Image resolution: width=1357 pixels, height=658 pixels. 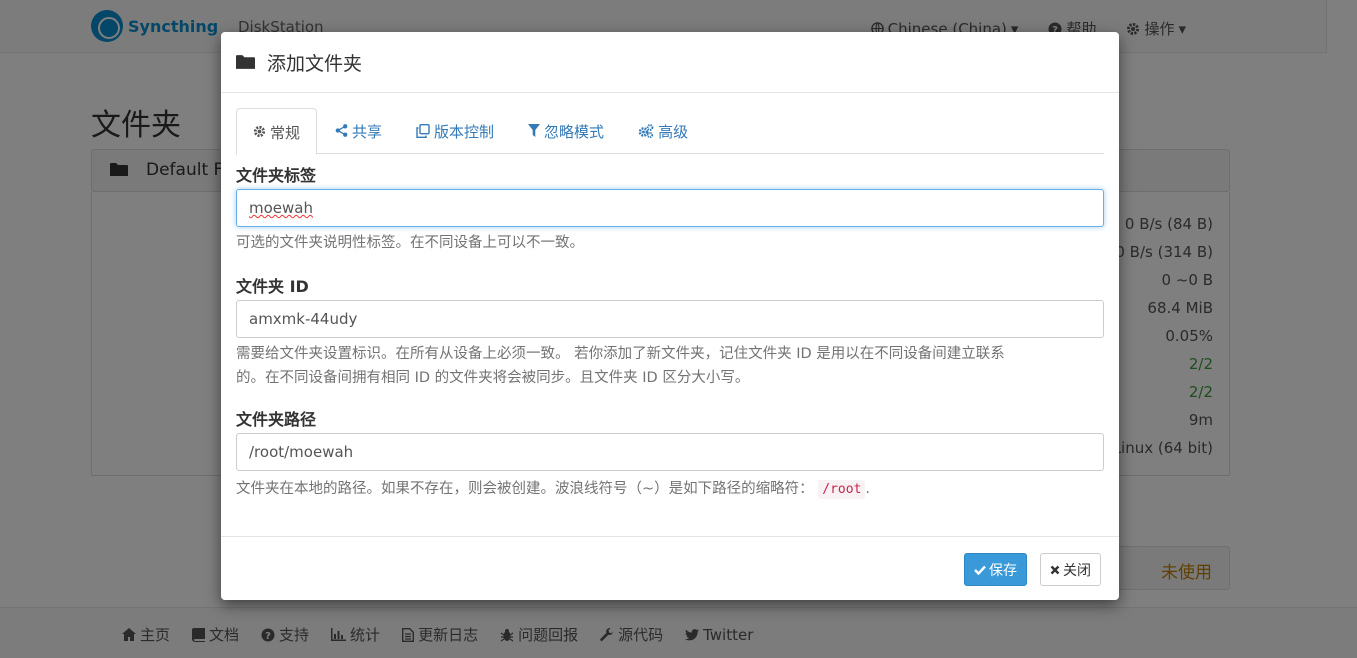 What do you see at coordinates (285, 133) in the screenshot?
I see `tab-label: 常规` at bounding box center [285, 133].